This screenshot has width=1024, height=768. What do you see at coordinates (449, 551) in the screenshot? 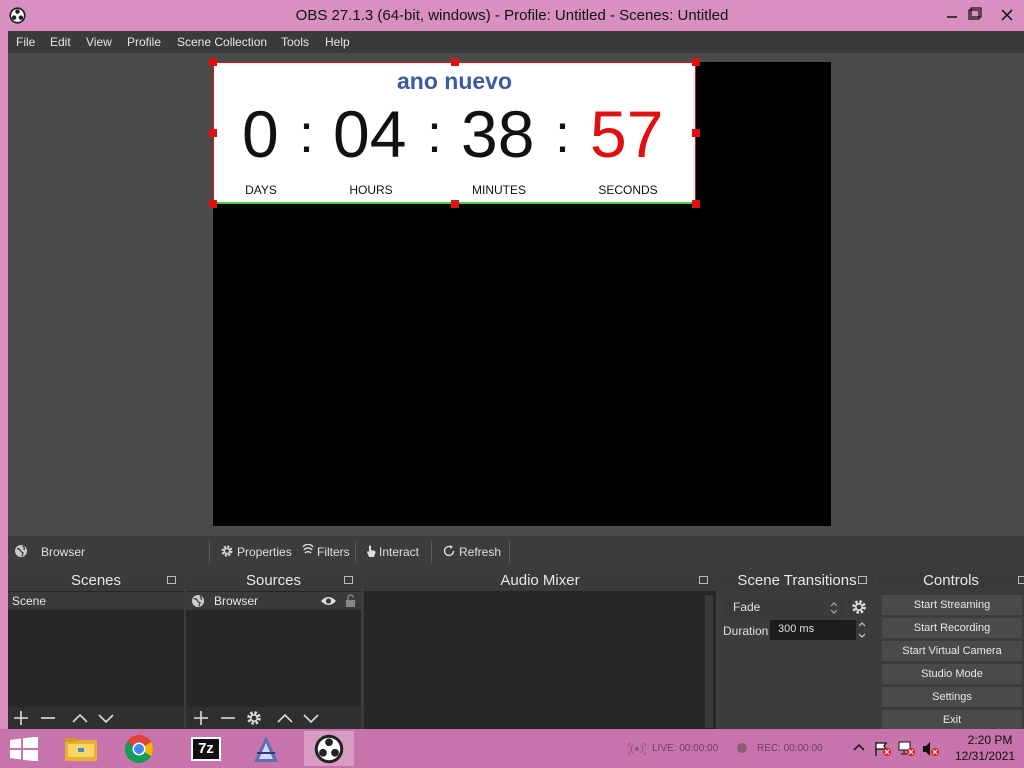
I see `refresh-icon` at bounding box center [449, 551].